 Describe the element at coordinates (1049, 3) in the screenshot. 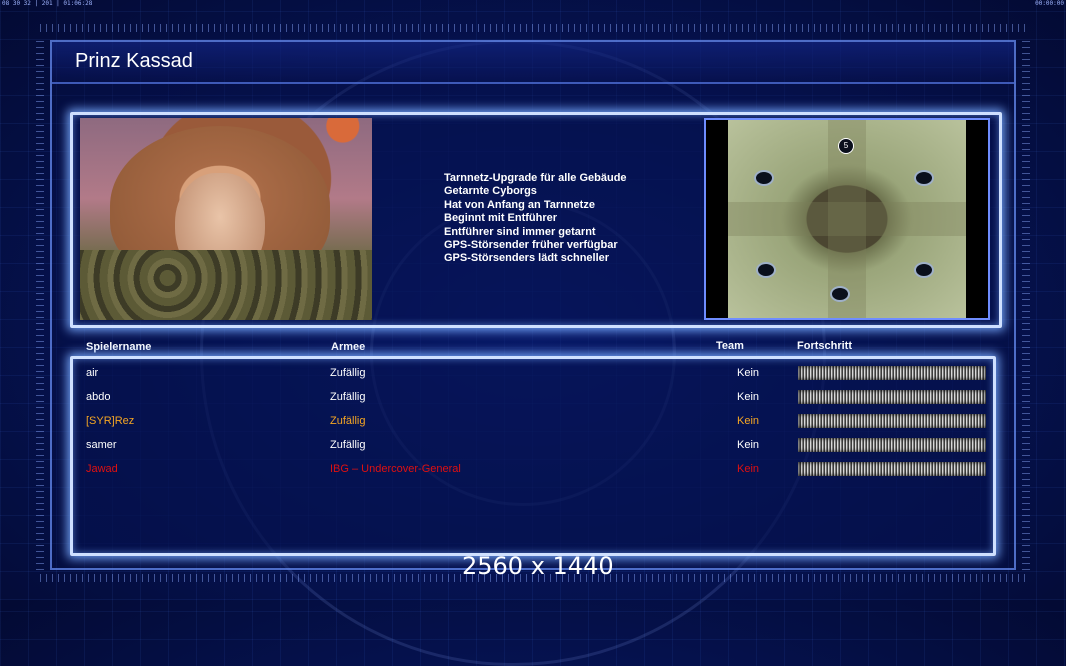

I see `hud-clock-right: 00:00:00` at that location.